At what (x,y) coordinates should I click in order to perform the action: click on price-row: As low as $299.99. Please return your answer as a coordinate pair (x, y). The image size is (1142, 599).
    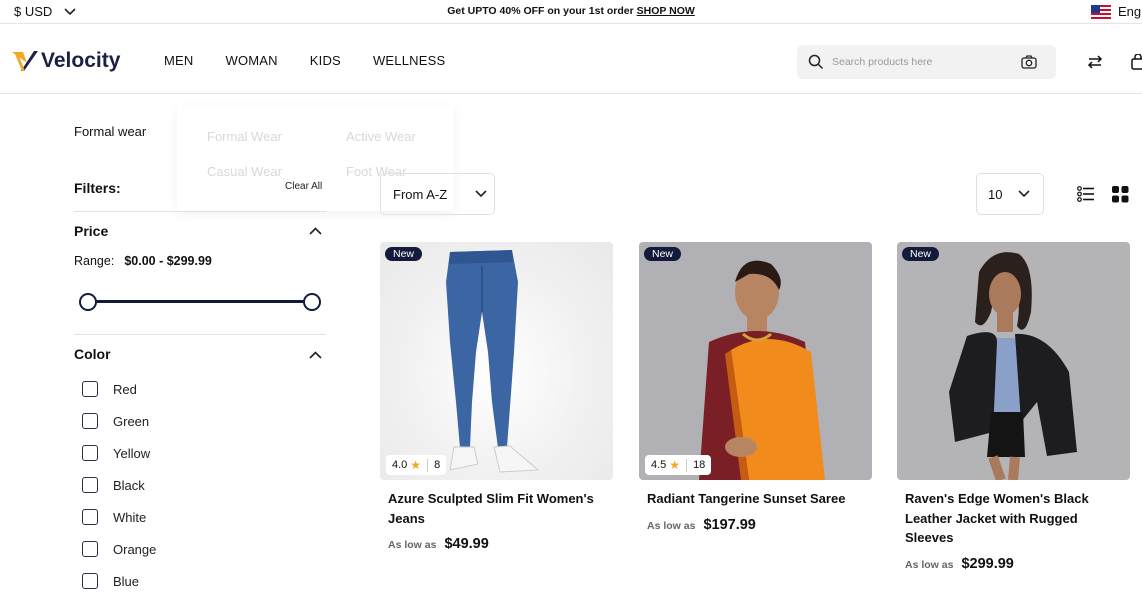
    Looking at the image, I should click on (1013, 564).